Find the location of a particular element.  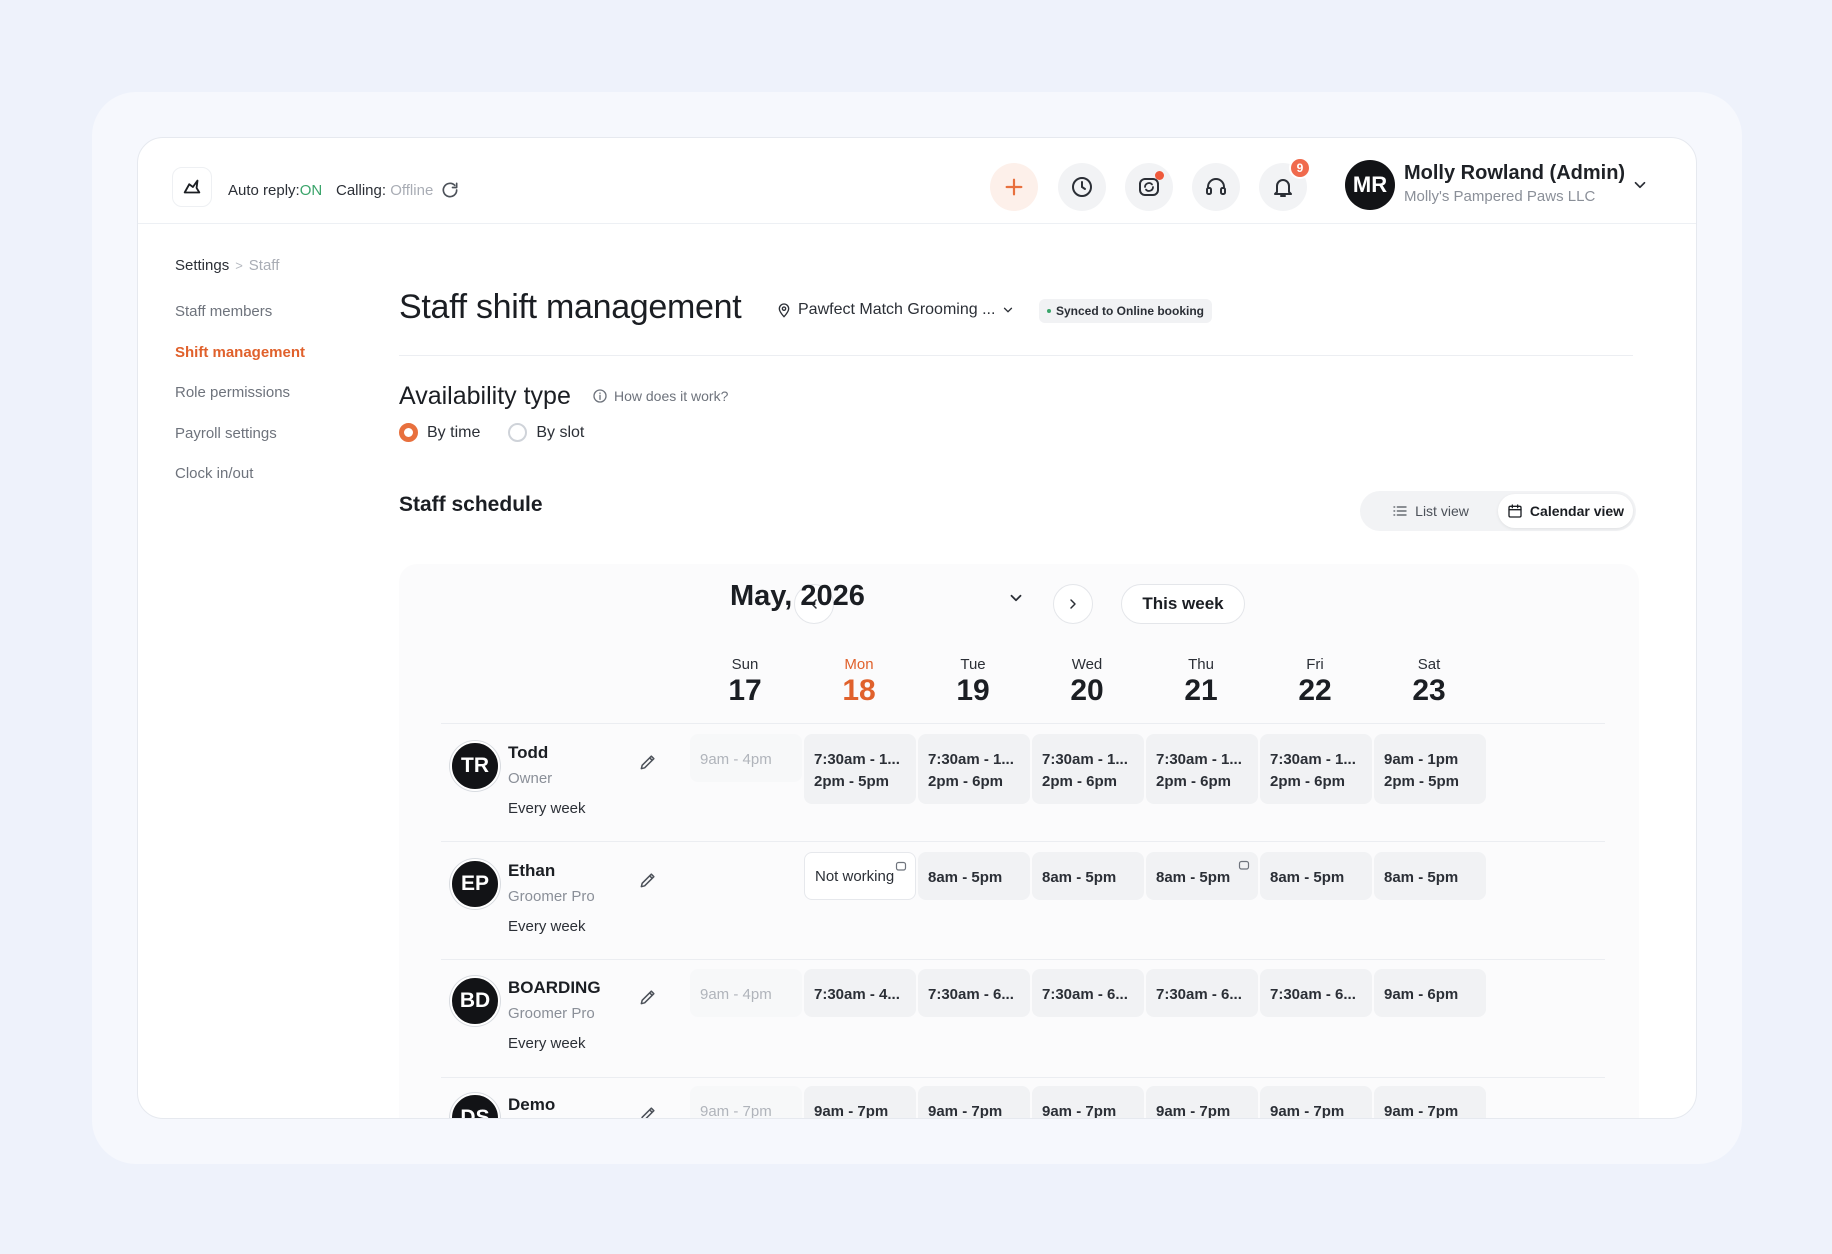

radio-circle-checked is located at coordinates (408, 432).